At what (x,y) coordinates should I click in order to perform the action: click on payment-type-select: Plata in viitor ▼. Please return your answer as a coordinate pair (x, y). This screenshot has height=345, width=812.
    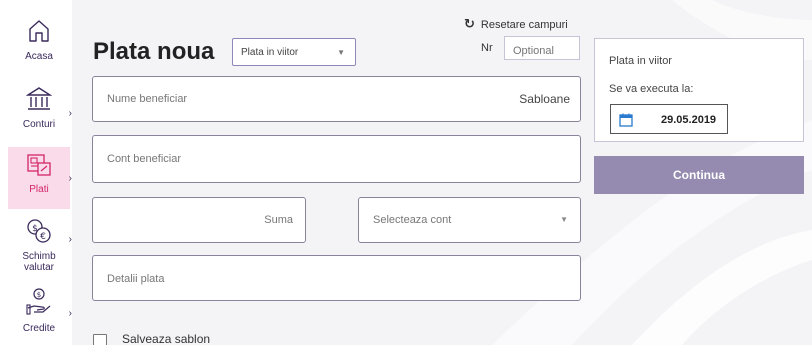
    Looking at the image, I should click on (294, 52).